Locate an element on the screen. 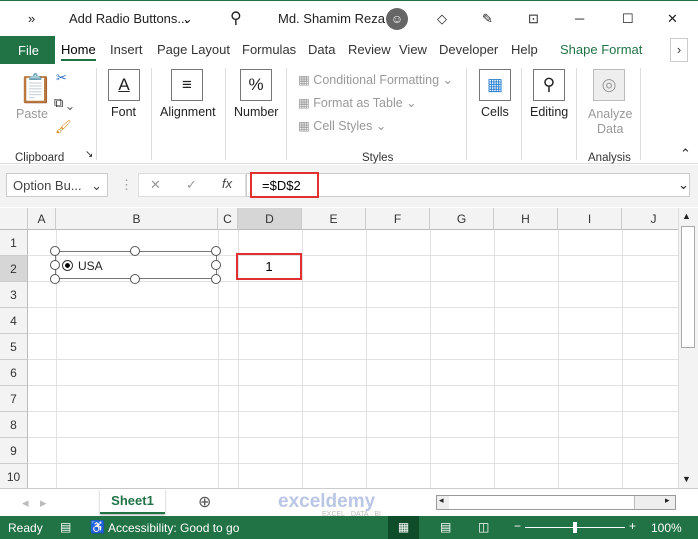 This screenshot has width=698, height=539. row-header: 9 is located at coordinates (14, 451).